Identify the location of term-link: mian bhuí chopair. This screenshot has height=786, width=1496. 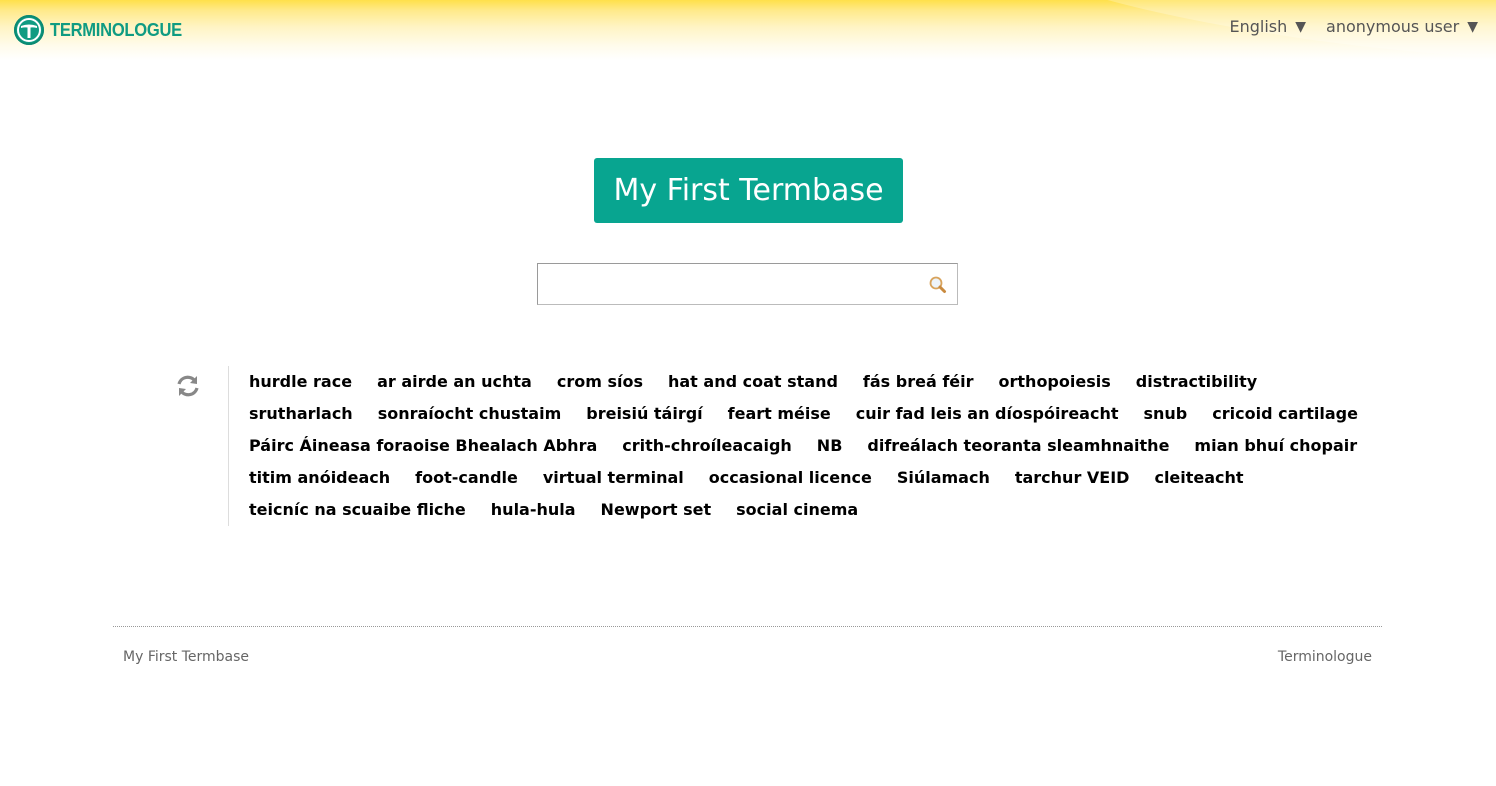
(1275, 446).